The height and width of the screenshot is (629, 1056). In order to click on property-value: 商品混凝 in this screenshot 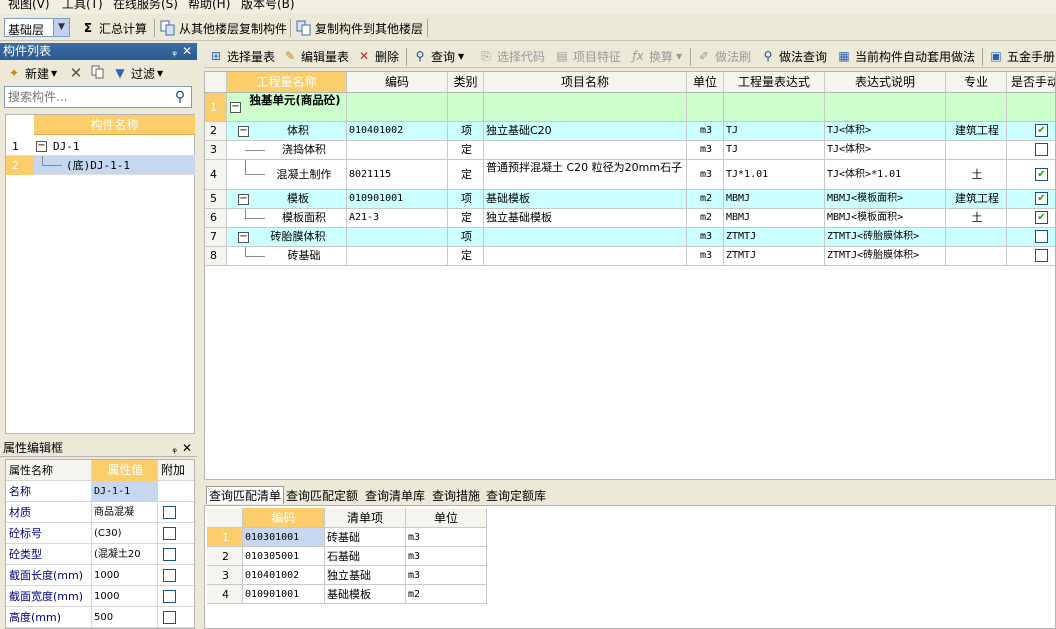, I will do `click(125, 512)`.